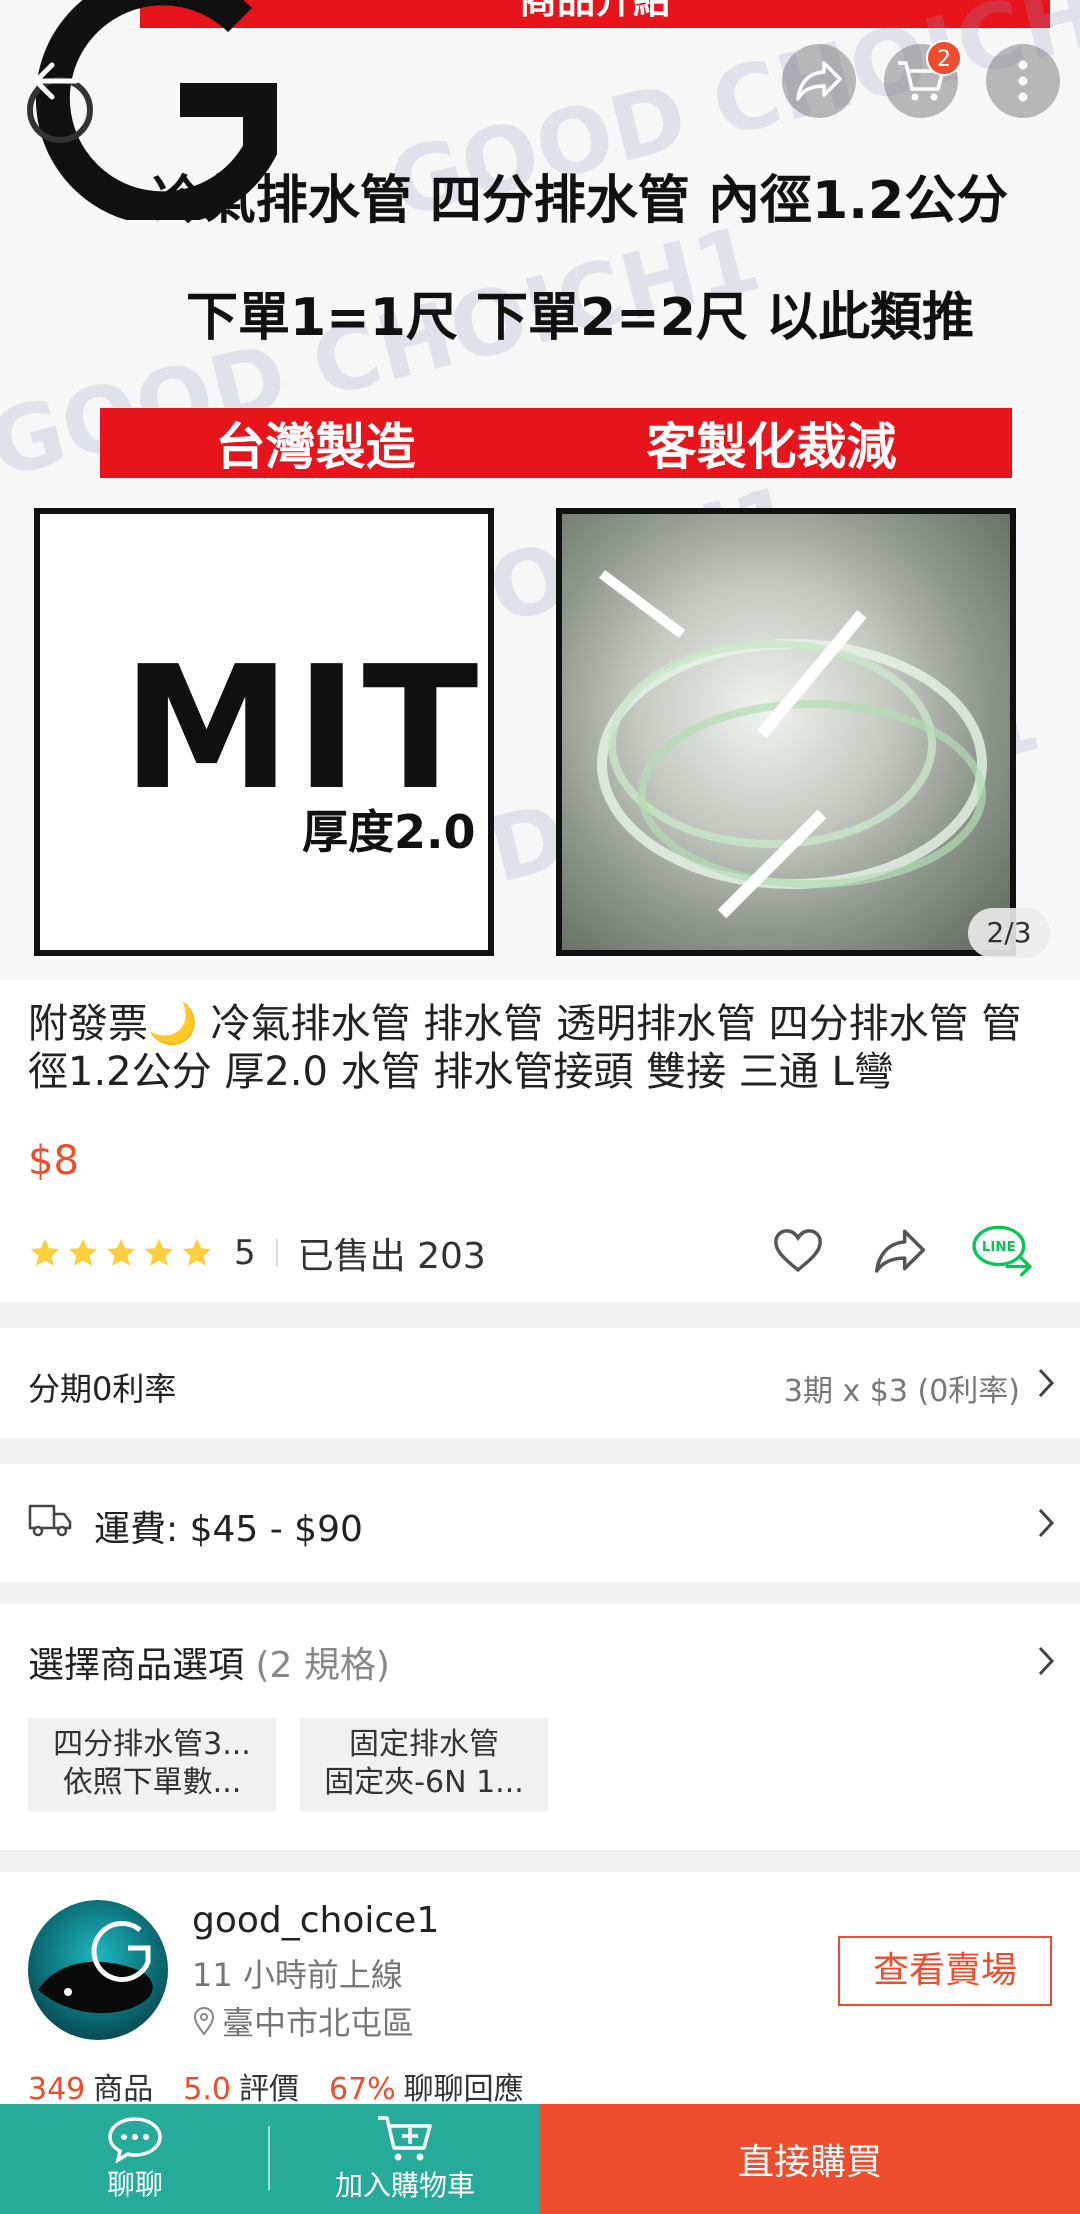  I want to click on line-share-button: LINE, so click(1003, 1252).